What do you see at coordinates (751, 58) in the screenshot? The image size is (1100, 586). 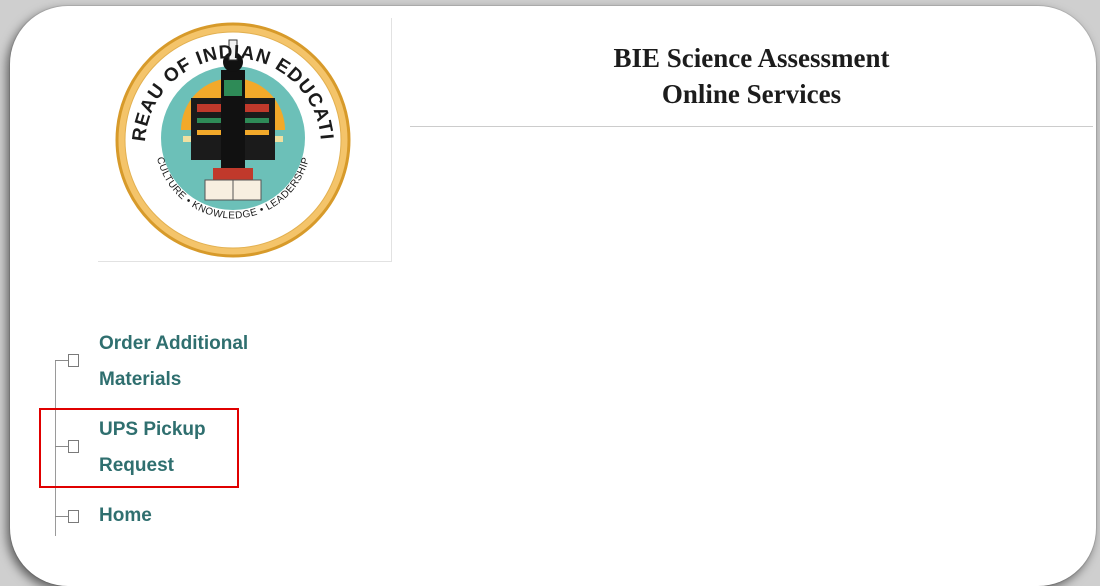 I see `page-title-line1: BIE Science Assessment` at bounding box center [751, 58].